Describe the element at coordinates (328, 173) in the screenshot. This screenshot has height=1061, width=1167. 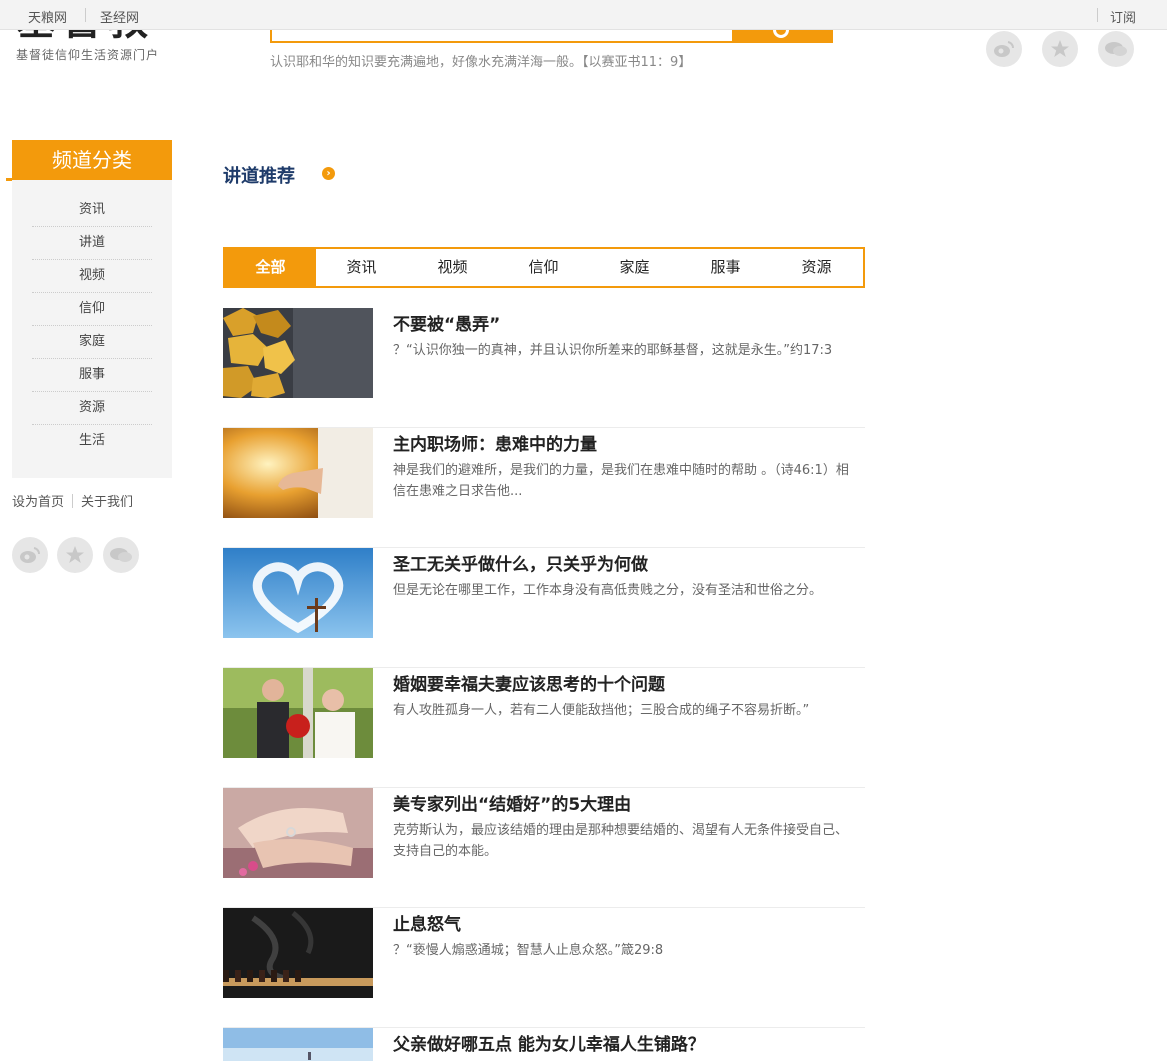
I see `more-arrow-icon: ›` at that location.